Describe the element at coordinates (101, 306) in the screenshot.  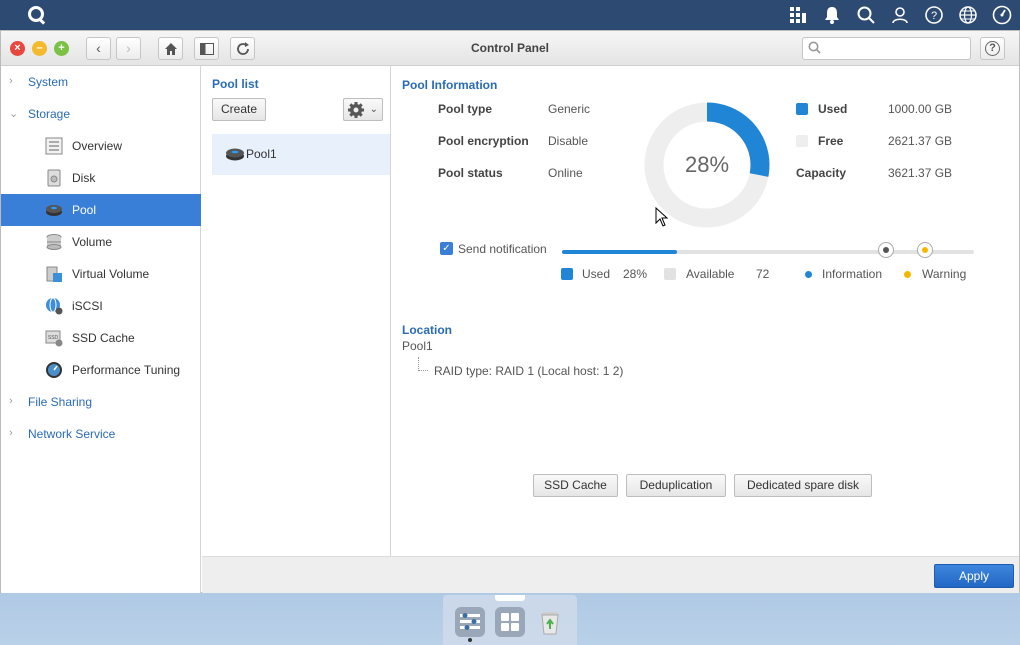
I see `sidebar-item-iscsi: iSCSI` at that location.